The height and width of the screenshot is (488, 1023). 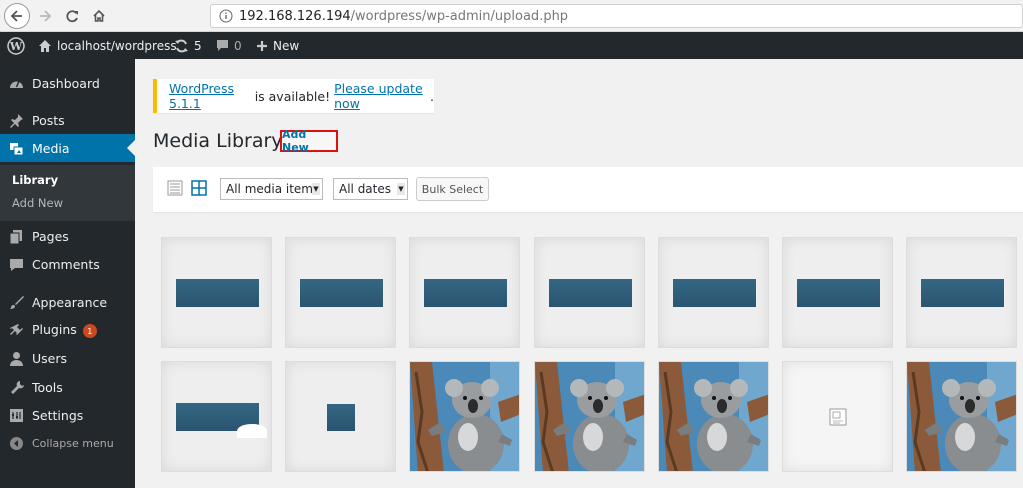 I want to click on menu-label: Media, so click(x=51, y=148).